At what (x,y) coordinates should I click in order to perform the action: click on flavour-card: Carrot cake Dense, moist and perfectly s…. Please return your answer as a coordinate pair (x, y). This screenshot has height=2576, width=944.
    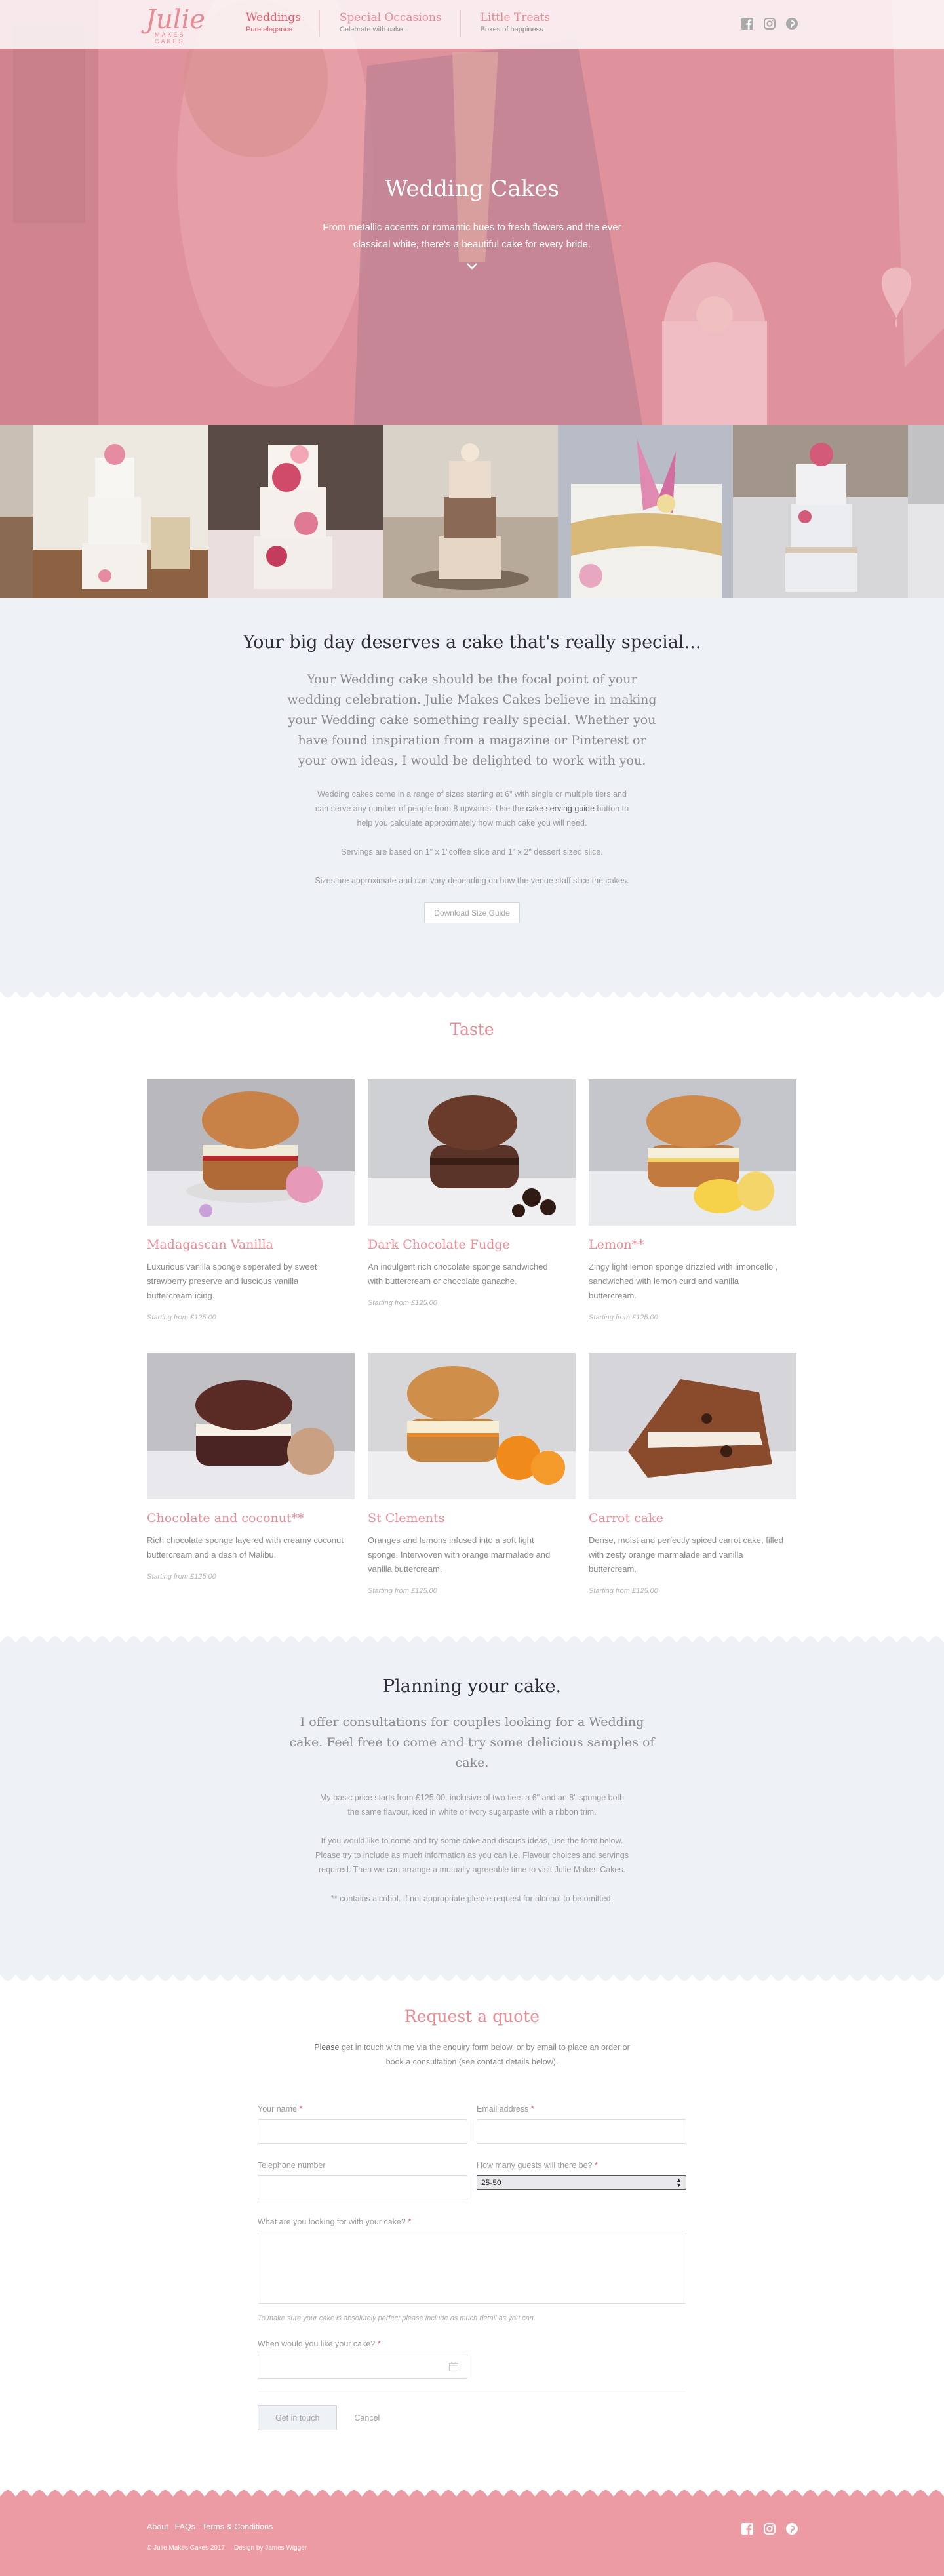
    Looking at the image, I should click on (692, 1489).